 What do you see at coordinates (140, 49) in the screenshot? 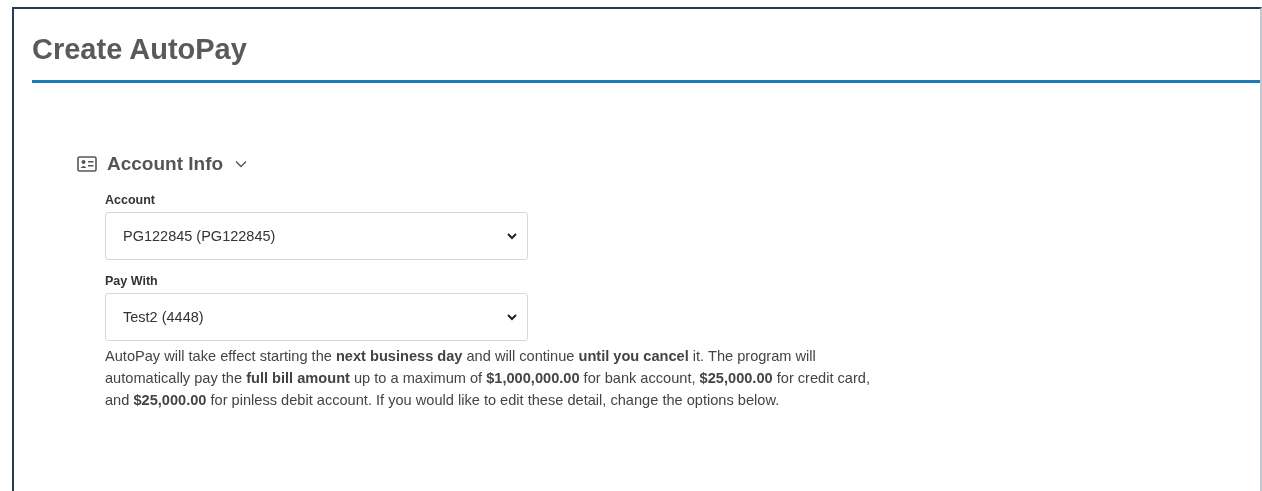
I see `page-title: Create AutoPay` at bounding box center [140, 49].